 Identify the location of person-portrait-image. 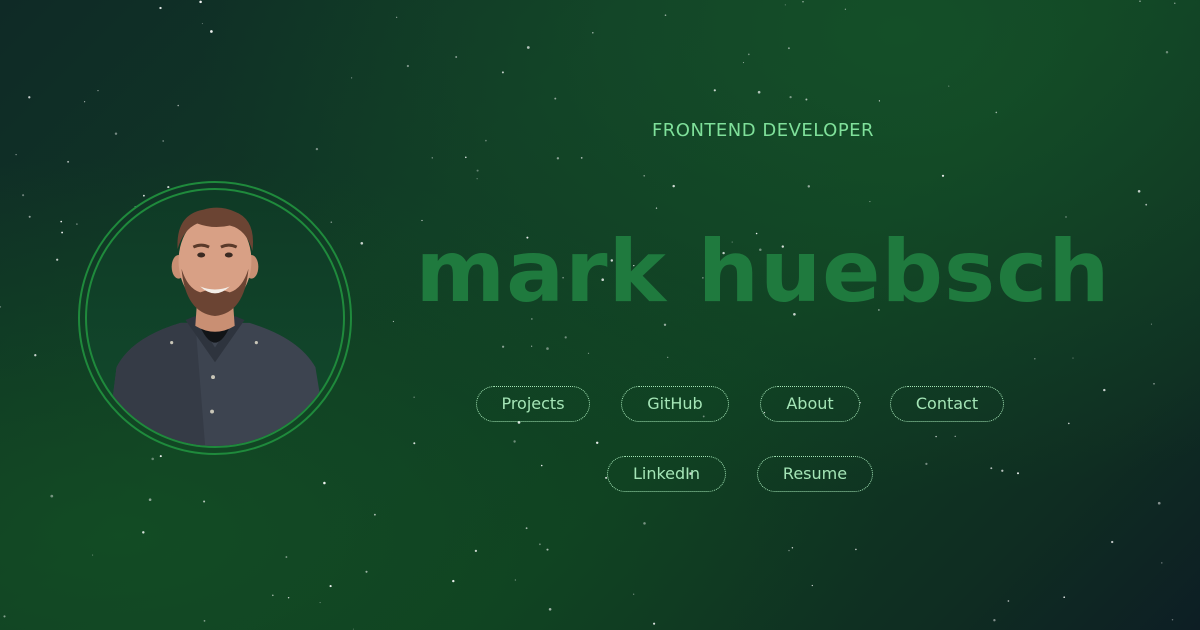
(217, 326).